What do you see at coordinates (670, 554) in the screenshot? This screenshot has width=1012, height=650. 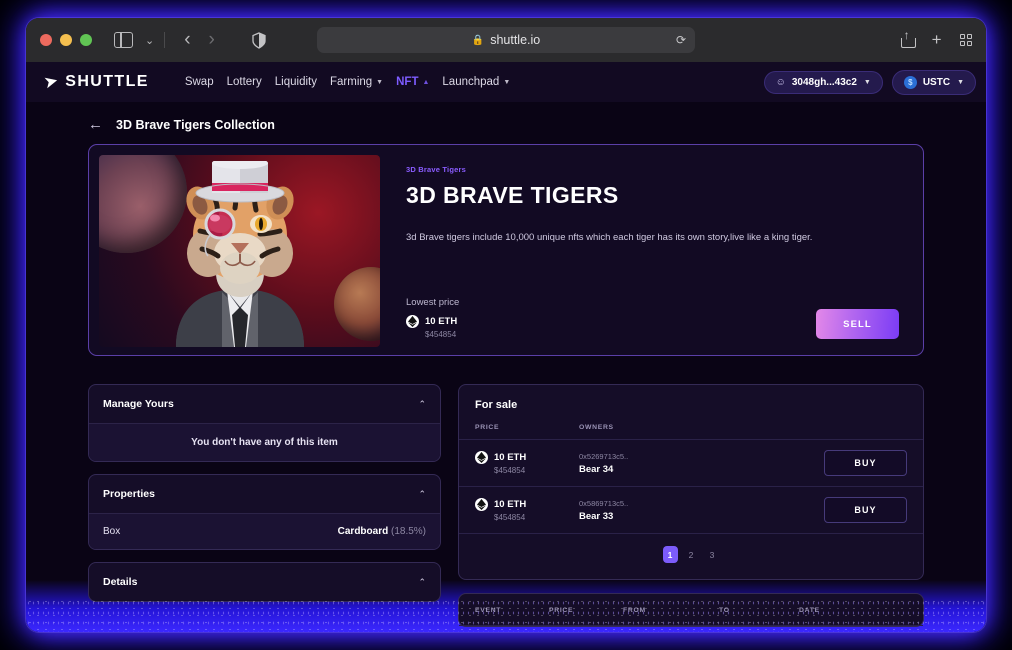 I see `page-button-1: 1` at bounding box center [670, 554].